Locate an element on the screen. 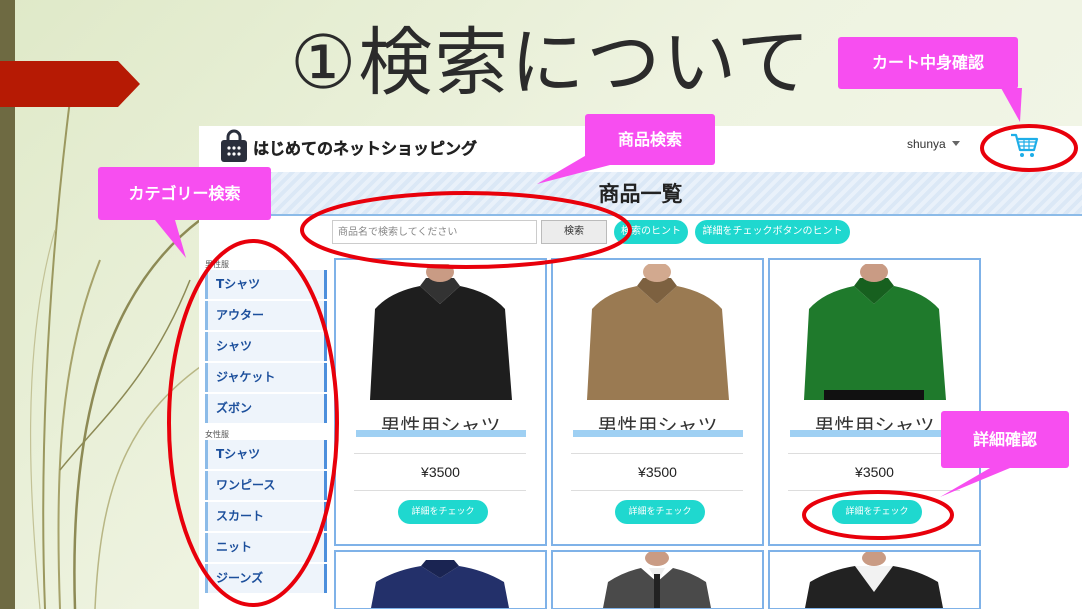 The width and height of the screenshot is (1082, 609). category-women-knit: ニット is located at coordinates (266, 547).